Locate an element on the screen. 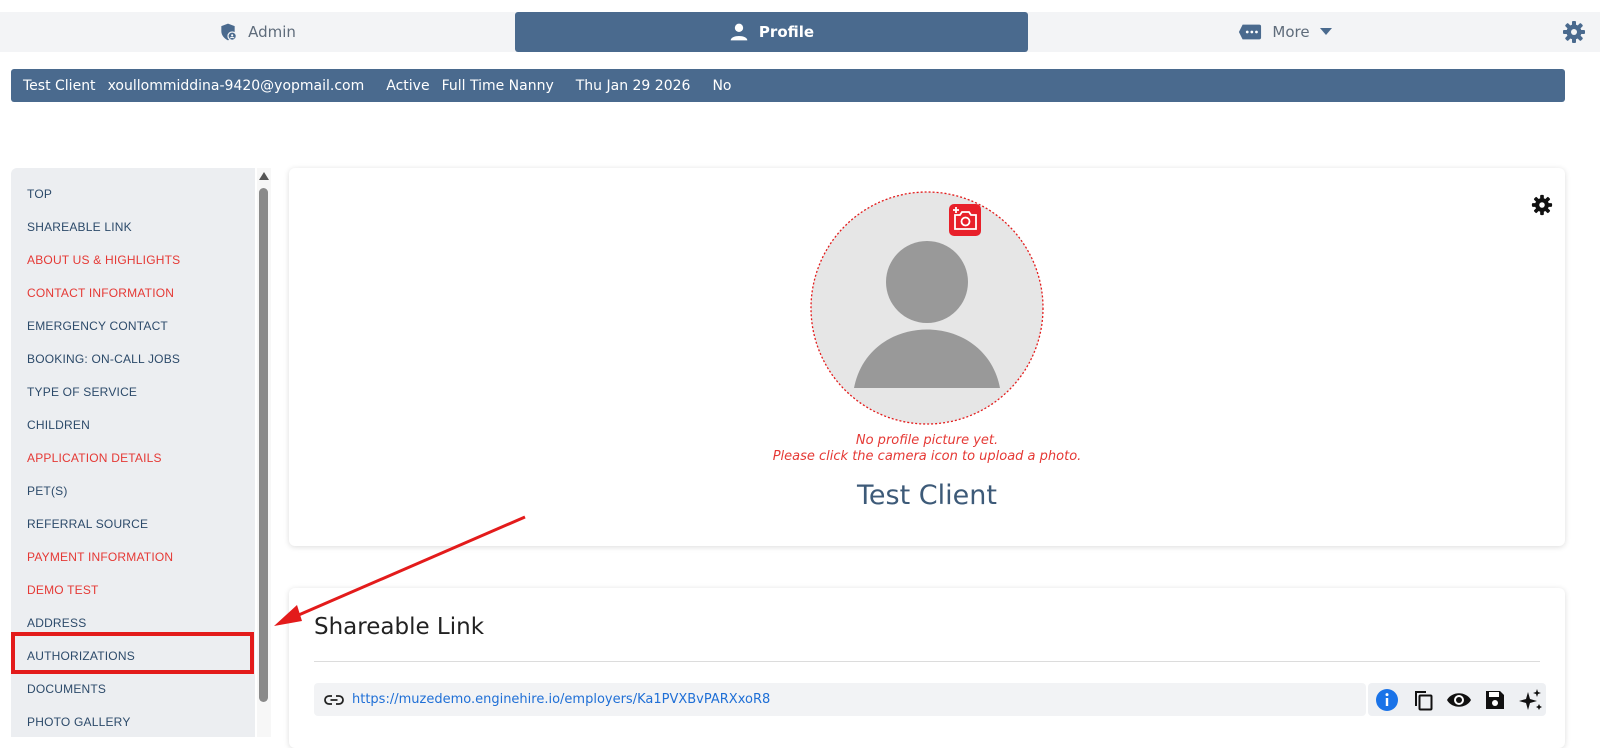  sidebar-item-documents: DOCUMENTS is located at coordinates (66, 689).